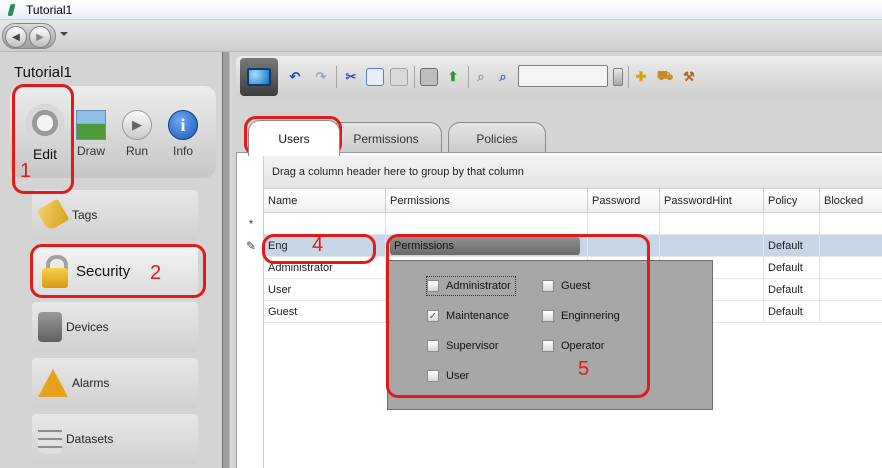 The width and height of the screenshot is (882, 468). Describe the element at coordinates (618, 77) in the screenshot. I see `search-options-button` at that location.